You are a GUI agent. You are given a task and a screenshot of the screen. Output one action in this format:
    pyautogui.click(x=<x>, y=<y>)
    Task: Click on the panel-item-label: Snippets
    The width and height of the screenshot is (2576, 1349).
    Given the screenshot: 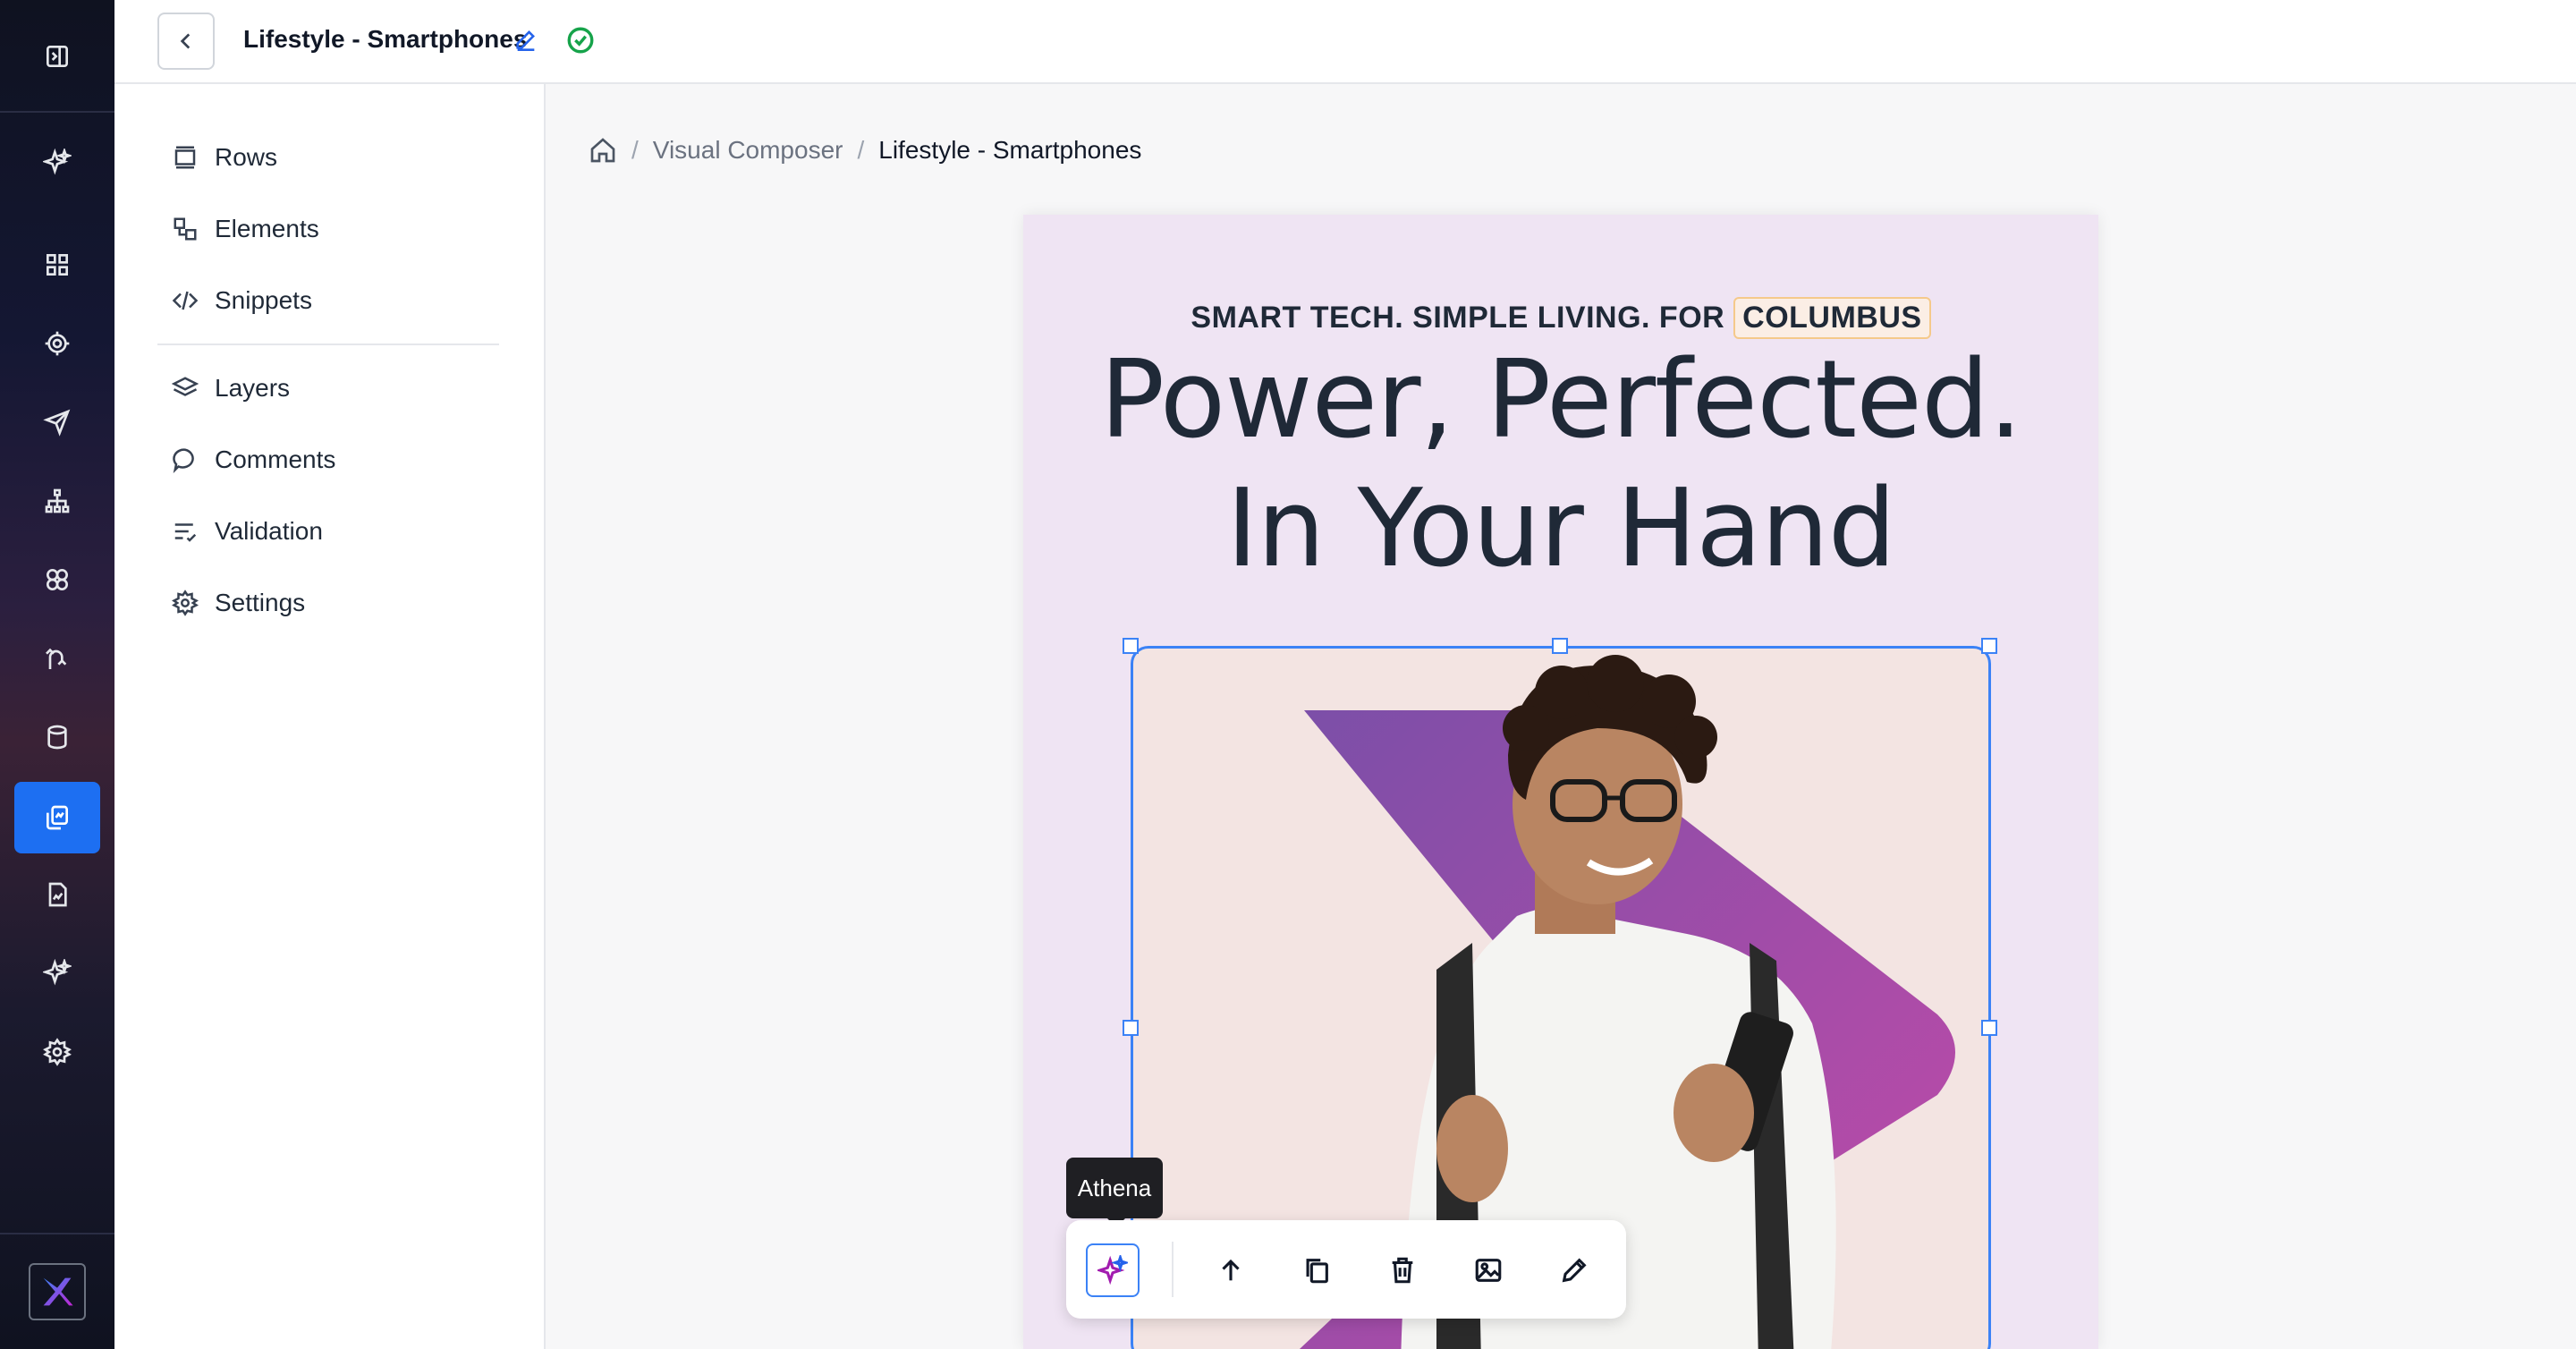 What is the action you would take?
    pyautogui.click(x=263, y=300)
    